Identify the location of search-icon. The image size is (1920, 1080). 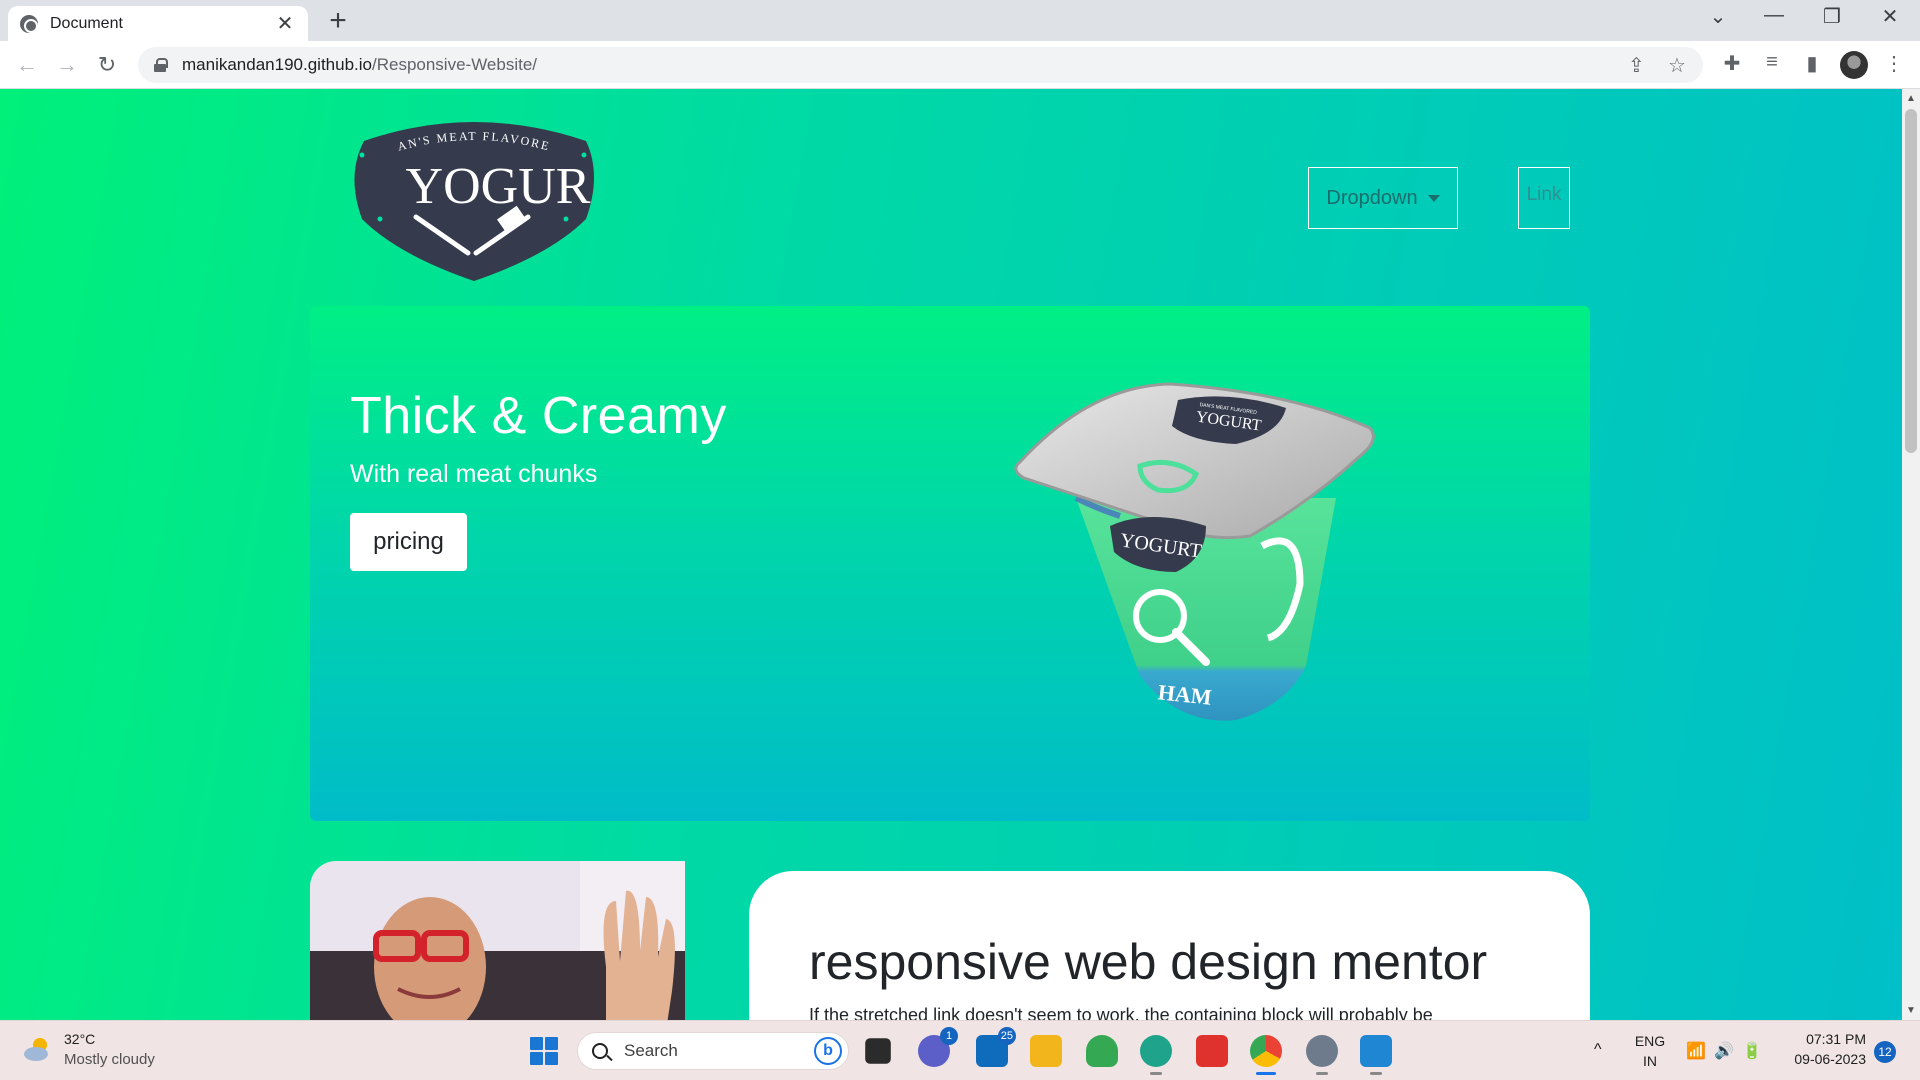
(600, 1051).